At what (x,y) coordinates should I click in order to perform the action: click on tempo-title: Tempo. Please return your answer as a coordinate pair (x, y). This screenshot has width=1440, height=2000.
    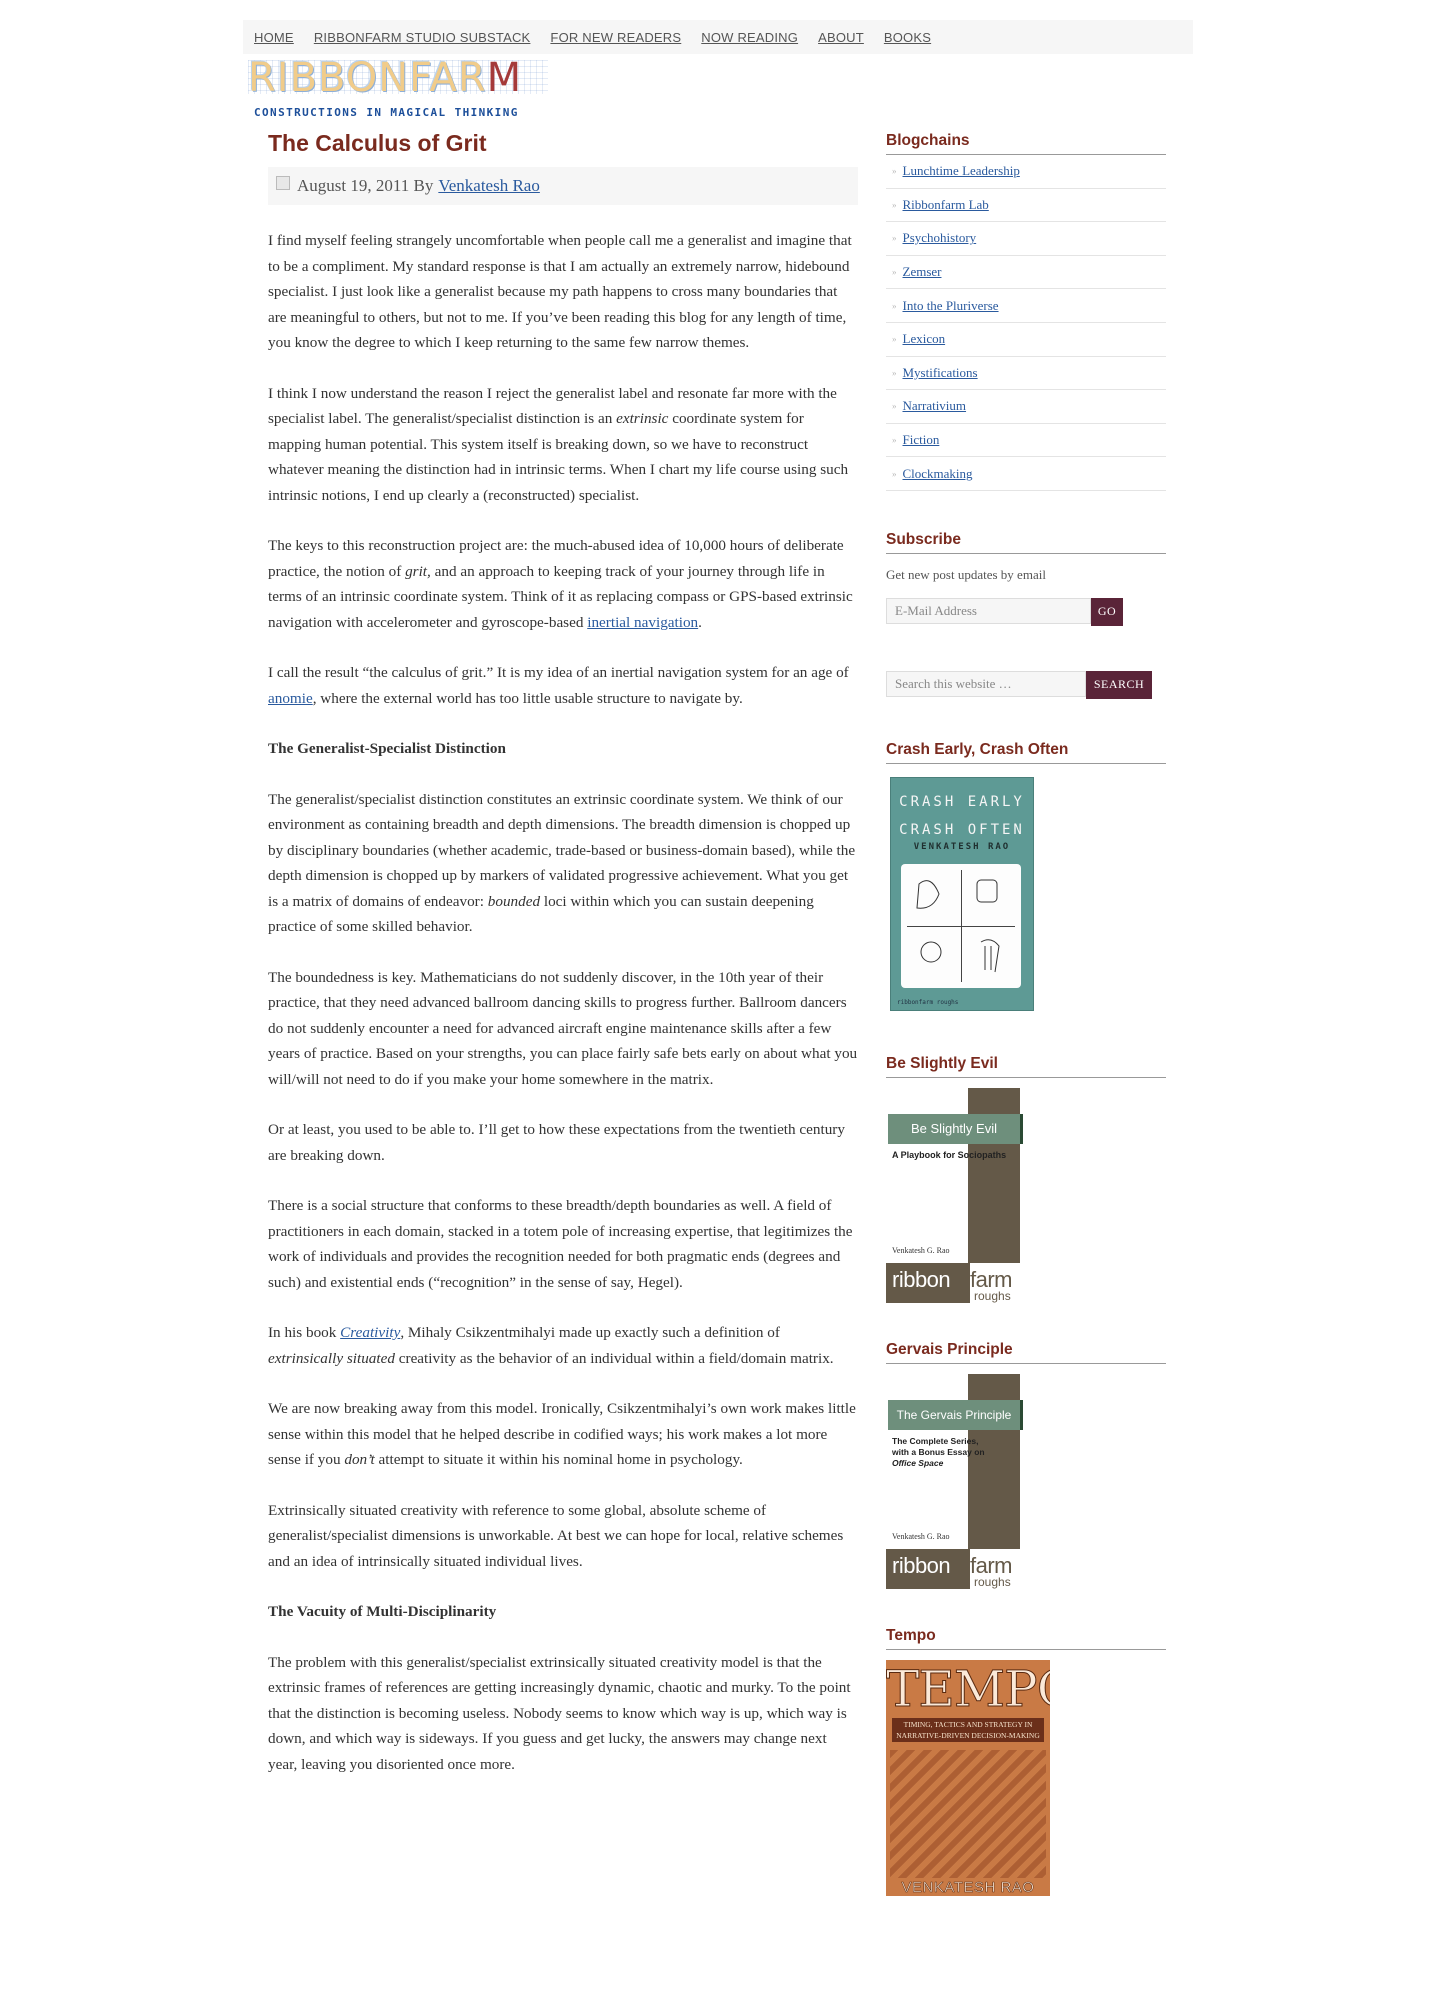
    Looking at the image, I should click on (1026, 1638).